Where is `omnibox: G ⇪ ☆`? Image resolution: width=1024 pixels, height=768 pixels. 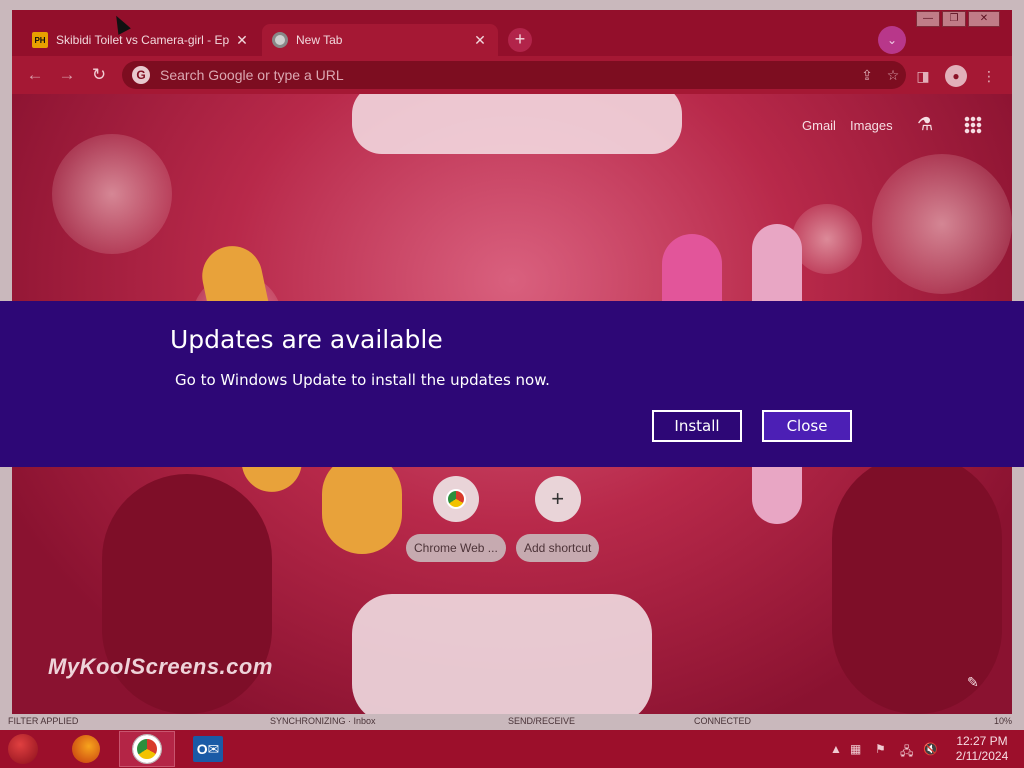 omnibox: G ⇪ ☆ is located at coordinates (514, 75).